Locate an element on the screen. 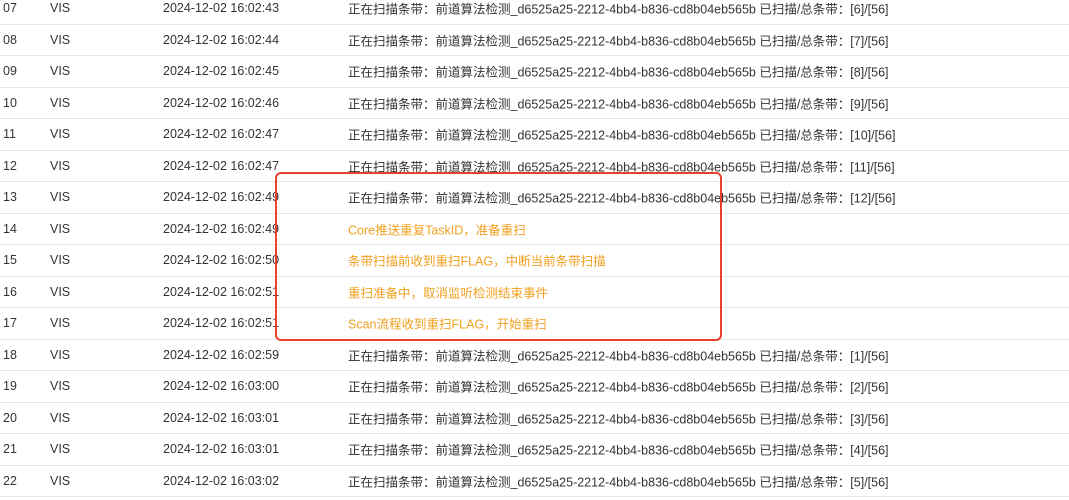 This screenshot has height=500, width=1069. log-timestamp: 2024-12-02 16:02:44 is located at coordinates (221, 39).